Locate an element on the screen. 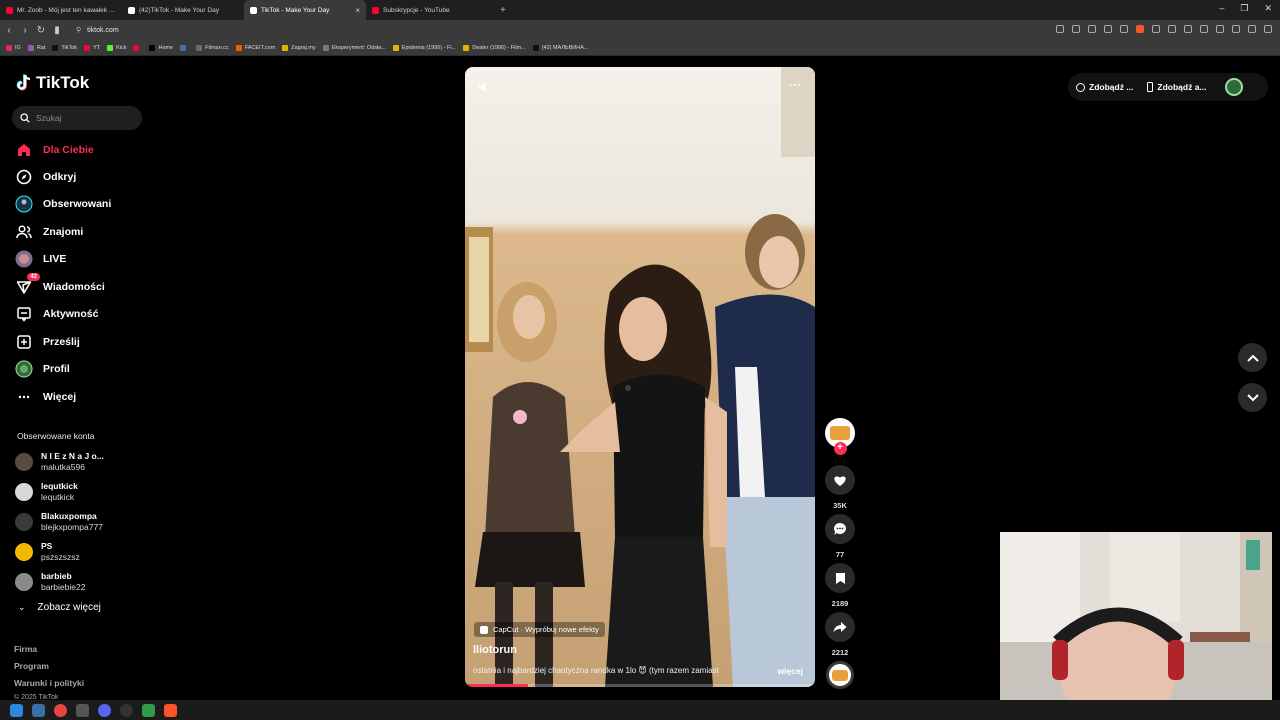 The image size is (1280, 720). close-tab-icon: × is located at coordinates (357, 10).